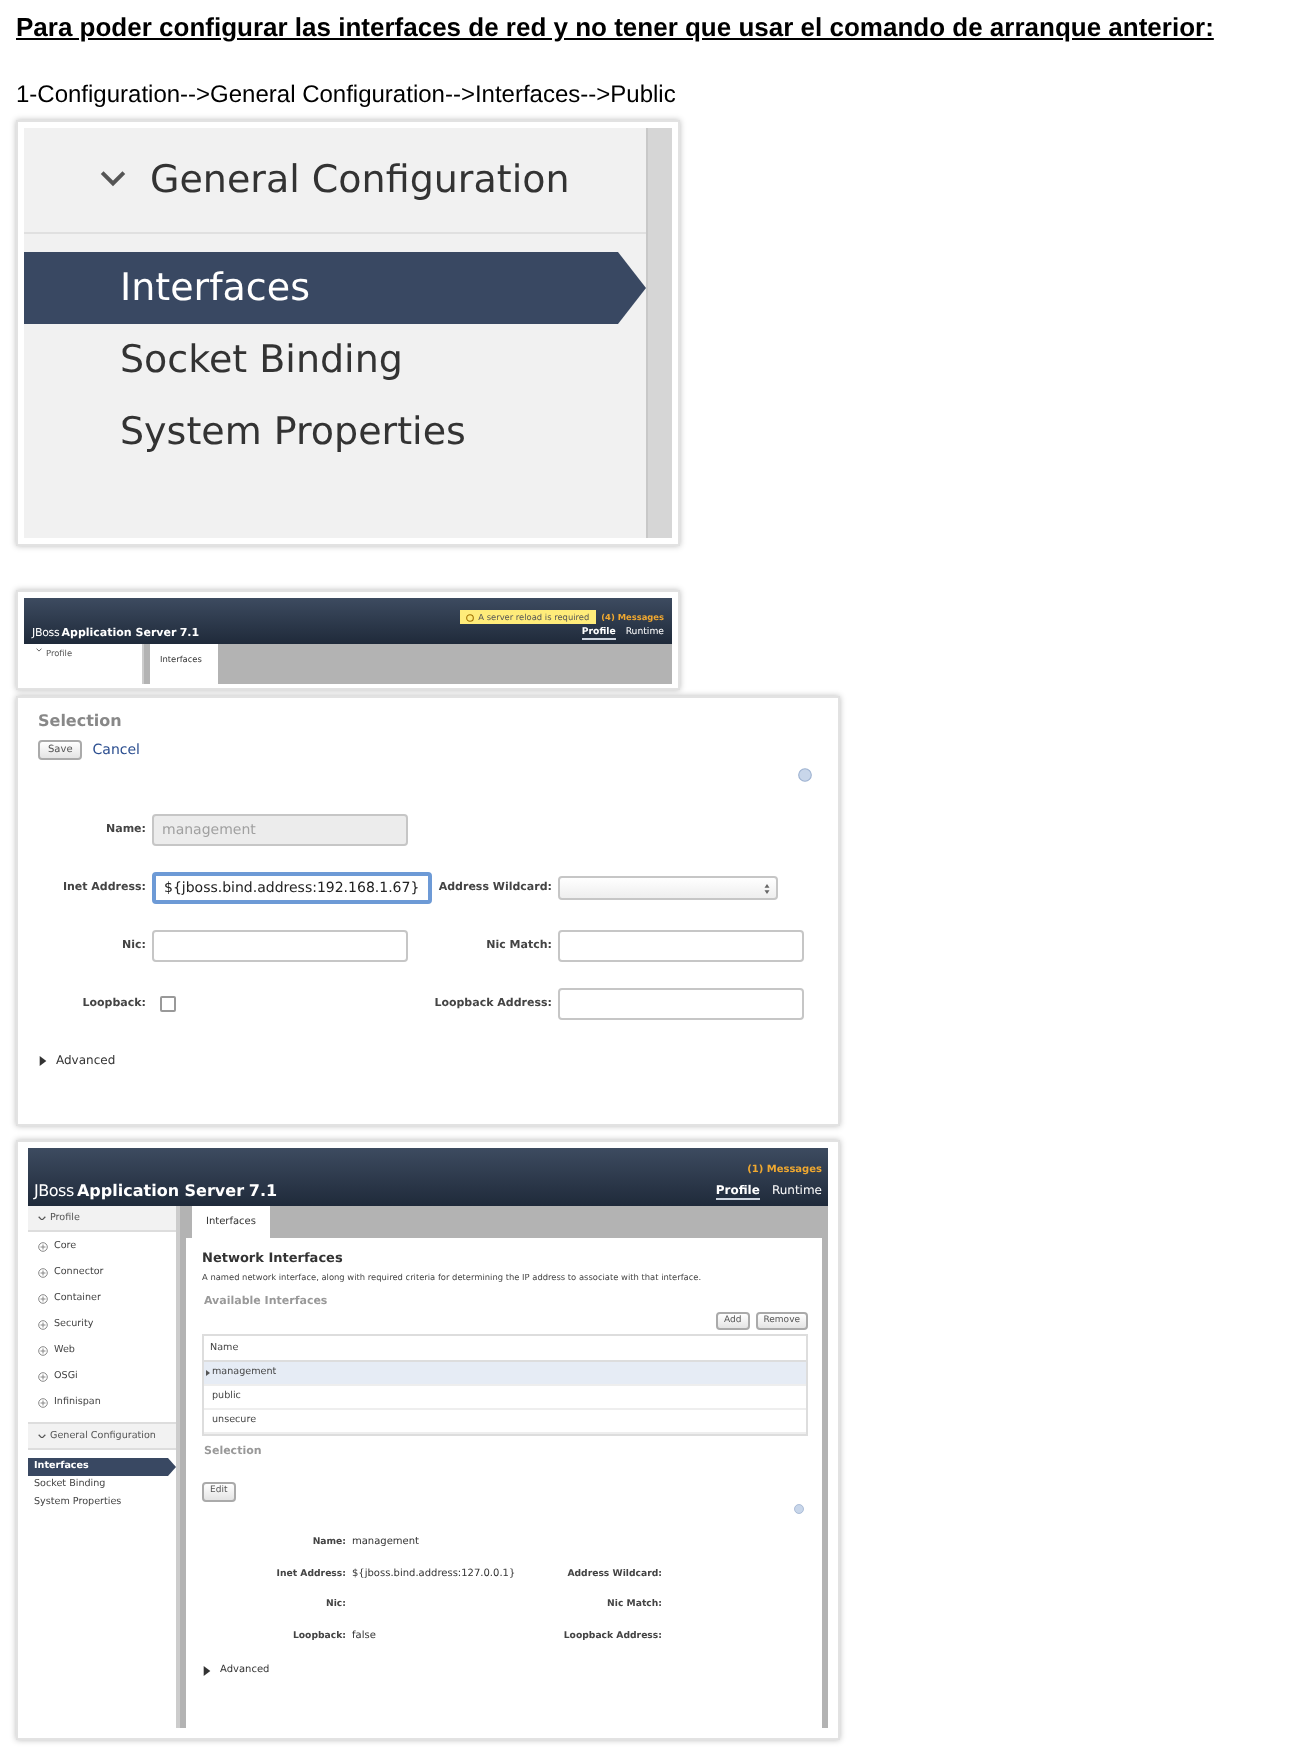 The width and height of the screenshot is (1304, 1752). Describe the element at coordinates (335, 288) in the screenshot. I see `menu-item: Interfaces` at that location.